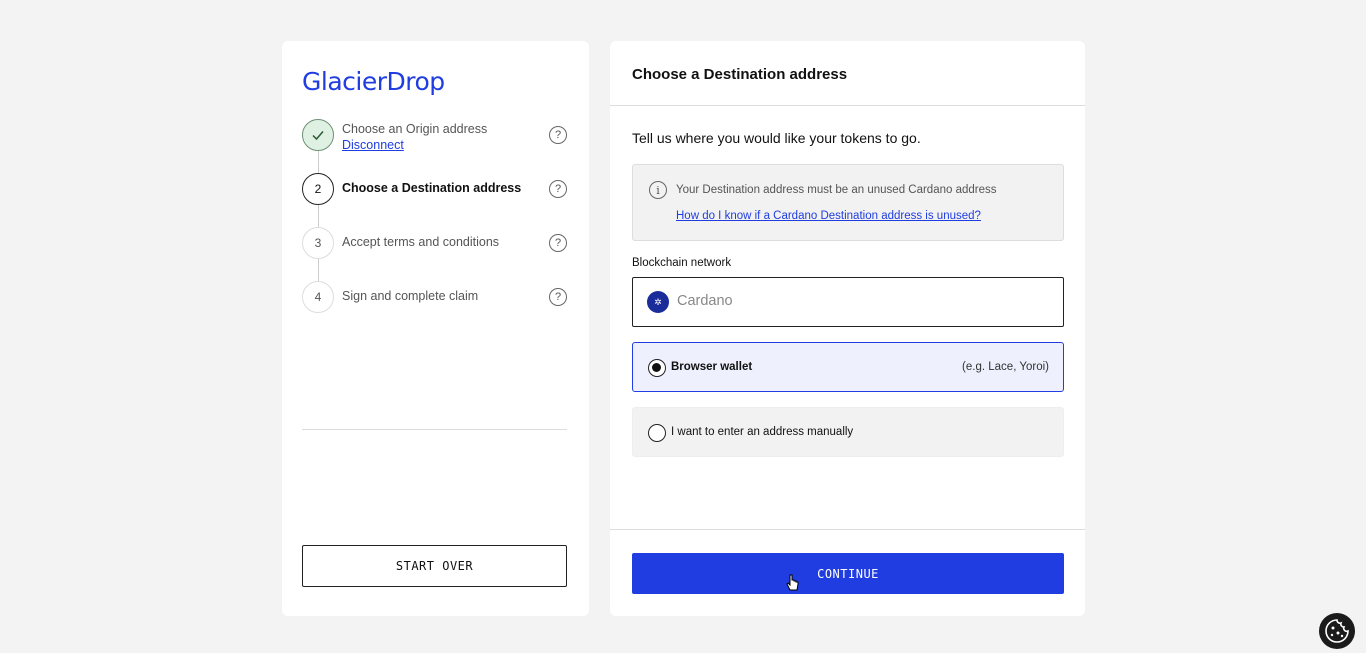  Describe the element at coordinates (848, 367) in the screenshot. I see `option-browser-wallet: Browser wallet (e.g. Lace, Yoroi)` at that location.